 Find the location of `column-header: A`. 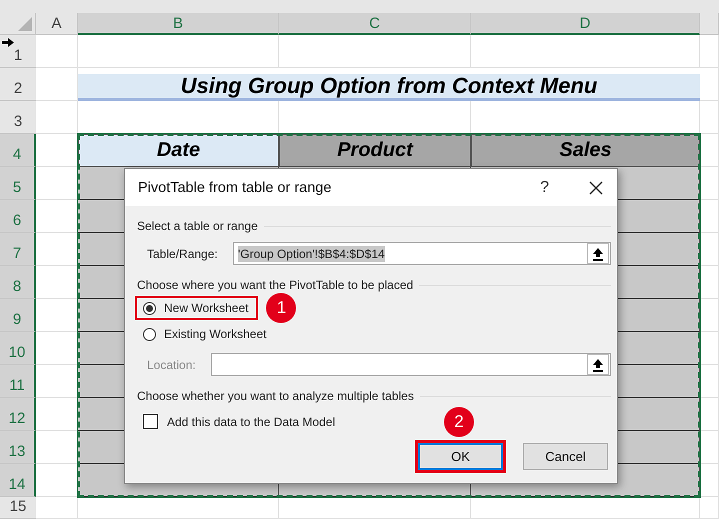

column-header: A is located at coordinates (57, 24).